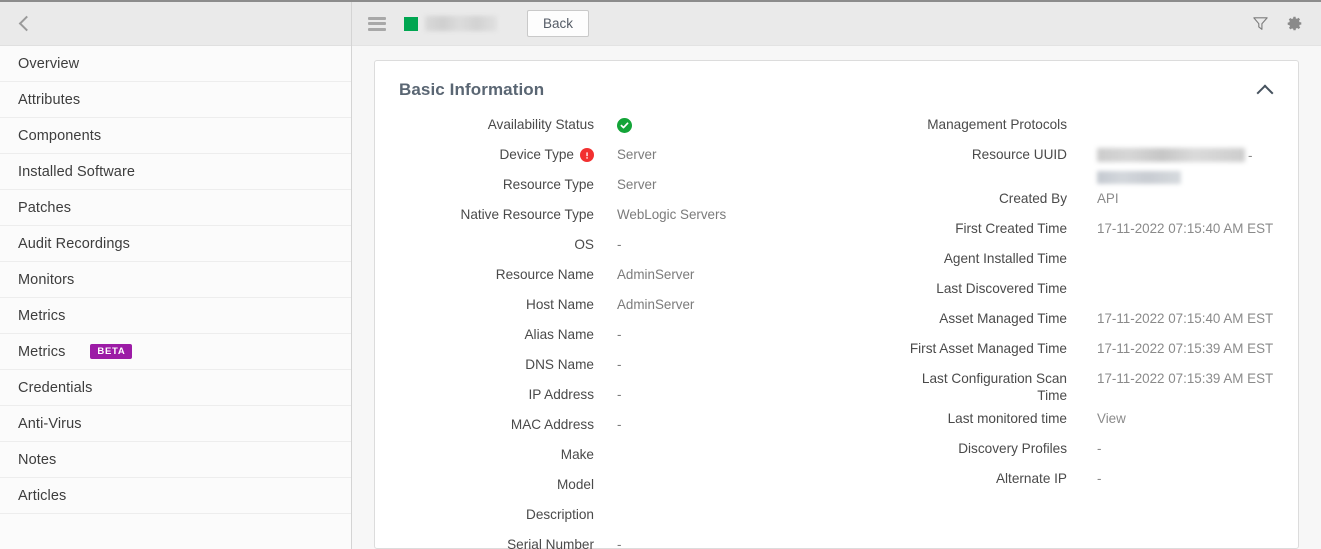 Image resolution: width=1321 pixels, height=549 pixels. I want to click on sidebar-item-patches: Patches, so click(175, 208).